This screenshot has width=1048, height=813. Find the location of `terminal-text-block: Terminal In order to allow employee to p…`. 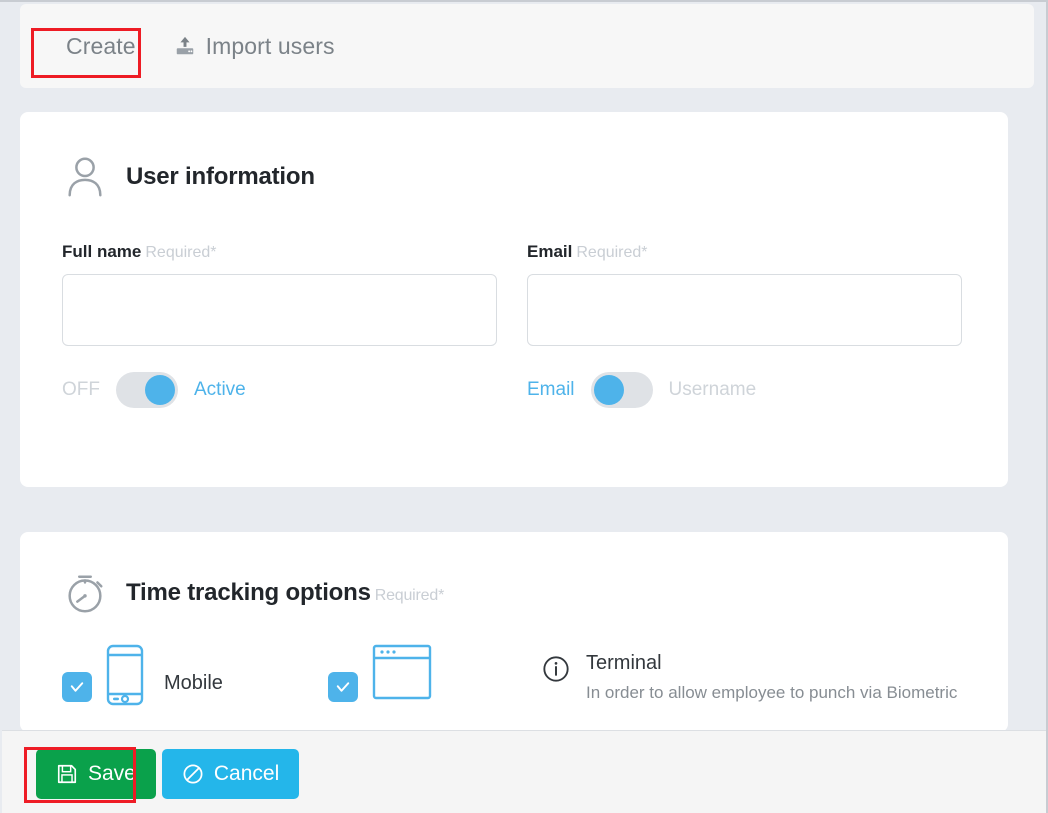

terminal-text-block: Terminal In order to allow employee to p… is located at coordinates (771, 677).